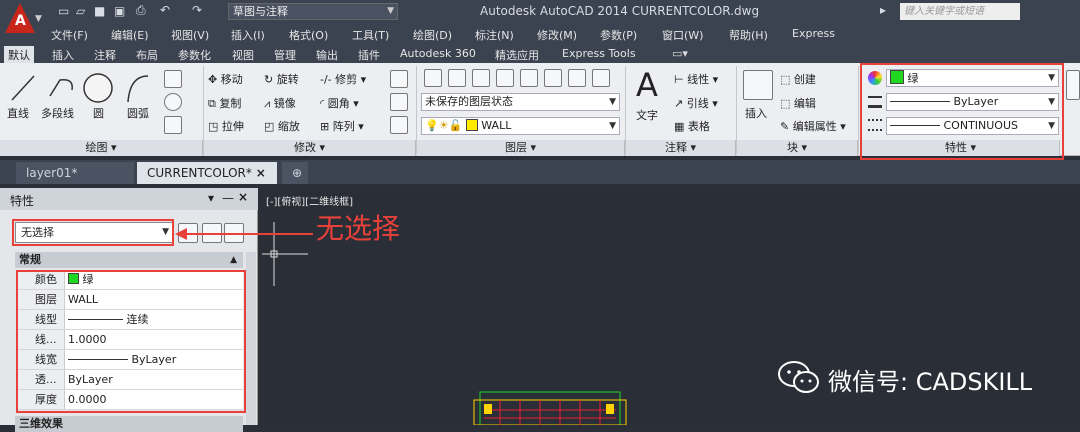 The image size is (1080, 432). Describe the element at coordinates (517, 54) in the screenshot. I see `tab-featured-apps: 精选应用` at that location.